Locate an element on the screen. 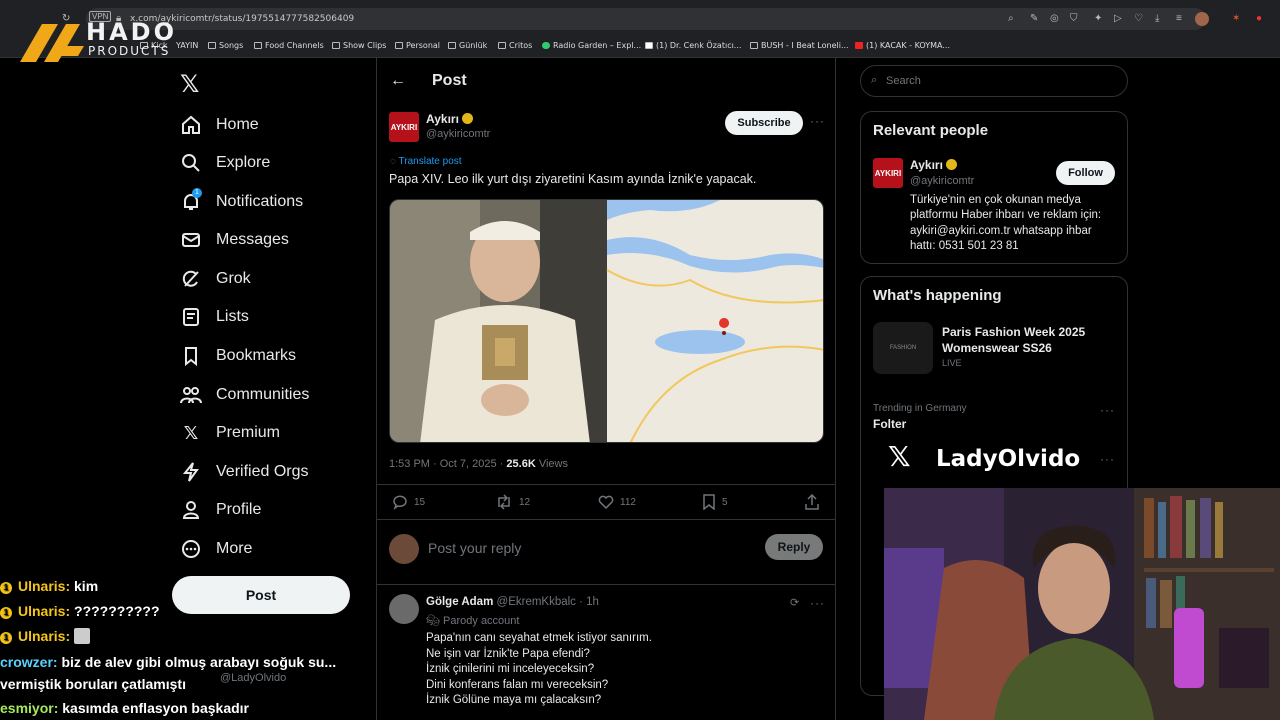 Image resolution: width=1280 pixels, height=720 pixels. webcam-feed is located at coordinates (1082, 604).